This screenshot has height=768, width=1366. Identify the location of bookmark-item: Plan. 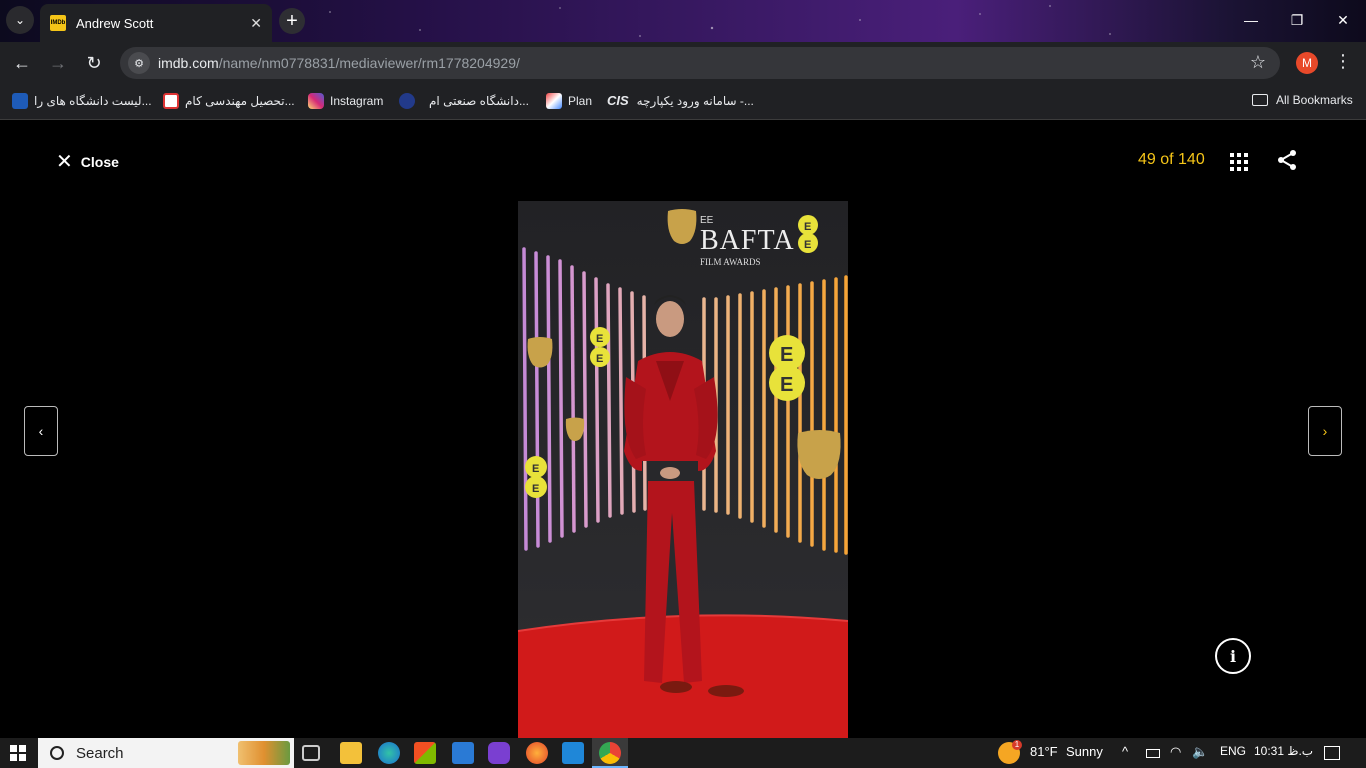
(569, 101).